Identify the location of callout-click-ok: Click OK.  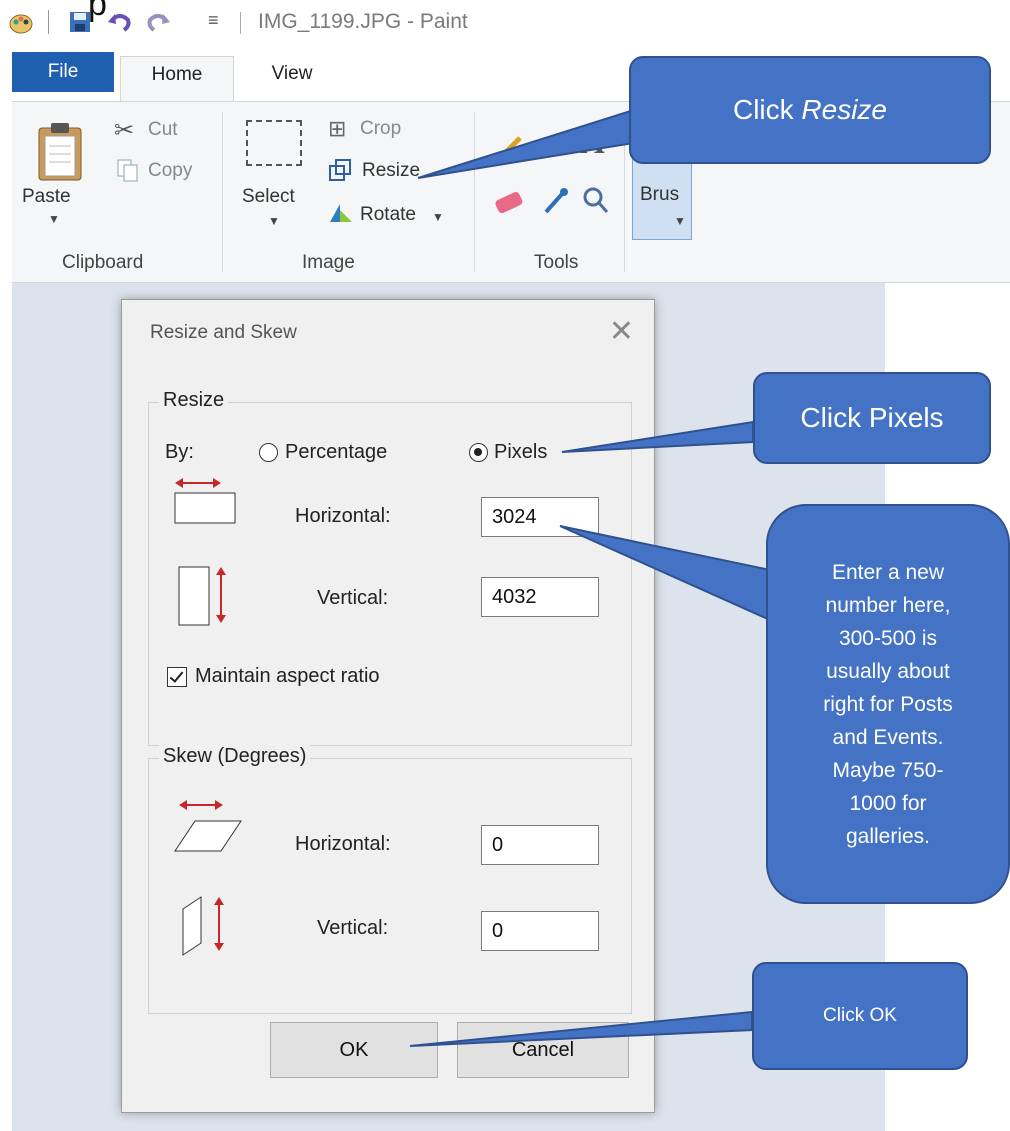
(860, 1016).